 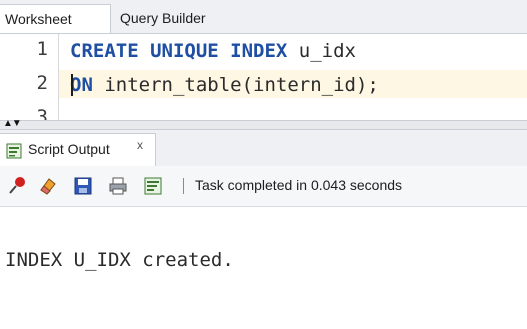 What do you see at coordinates (69, 149) in the screenshot?
I see `script-output-label: Script Output` at bounding box center [69, 149].